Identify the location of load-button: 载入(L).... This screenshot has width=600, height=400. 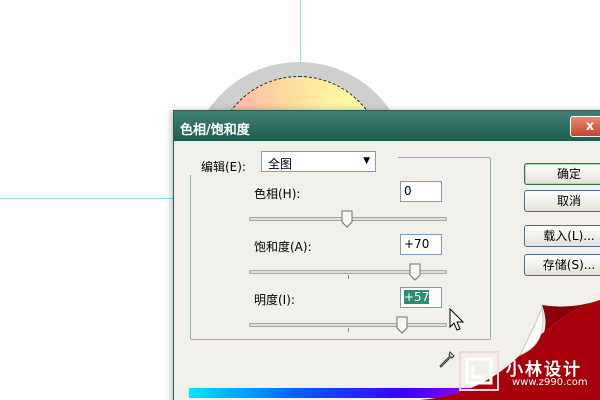
(562, 236).